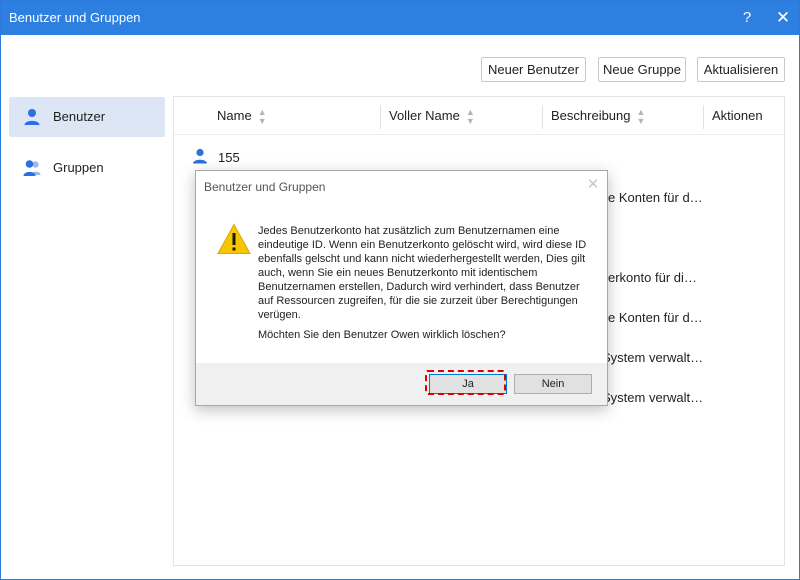  I want to click on column-header-description: Beschreibung ▲ ▼, so click(598, 116).